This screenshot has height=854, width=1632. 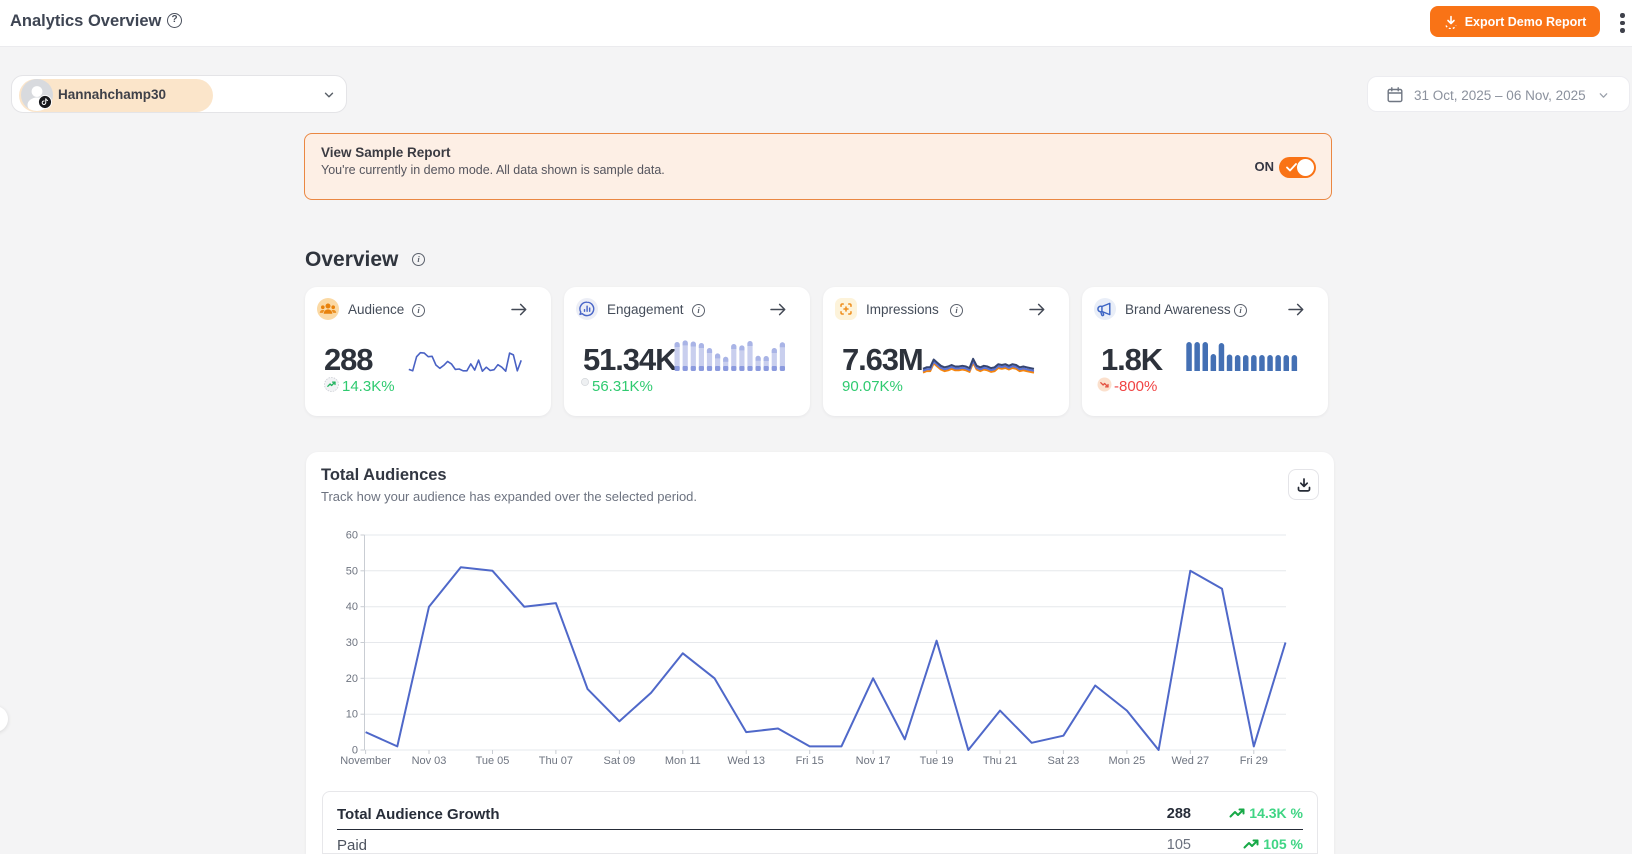 I want to click on svg-text: Tue 19, so click(x=937, y=761).